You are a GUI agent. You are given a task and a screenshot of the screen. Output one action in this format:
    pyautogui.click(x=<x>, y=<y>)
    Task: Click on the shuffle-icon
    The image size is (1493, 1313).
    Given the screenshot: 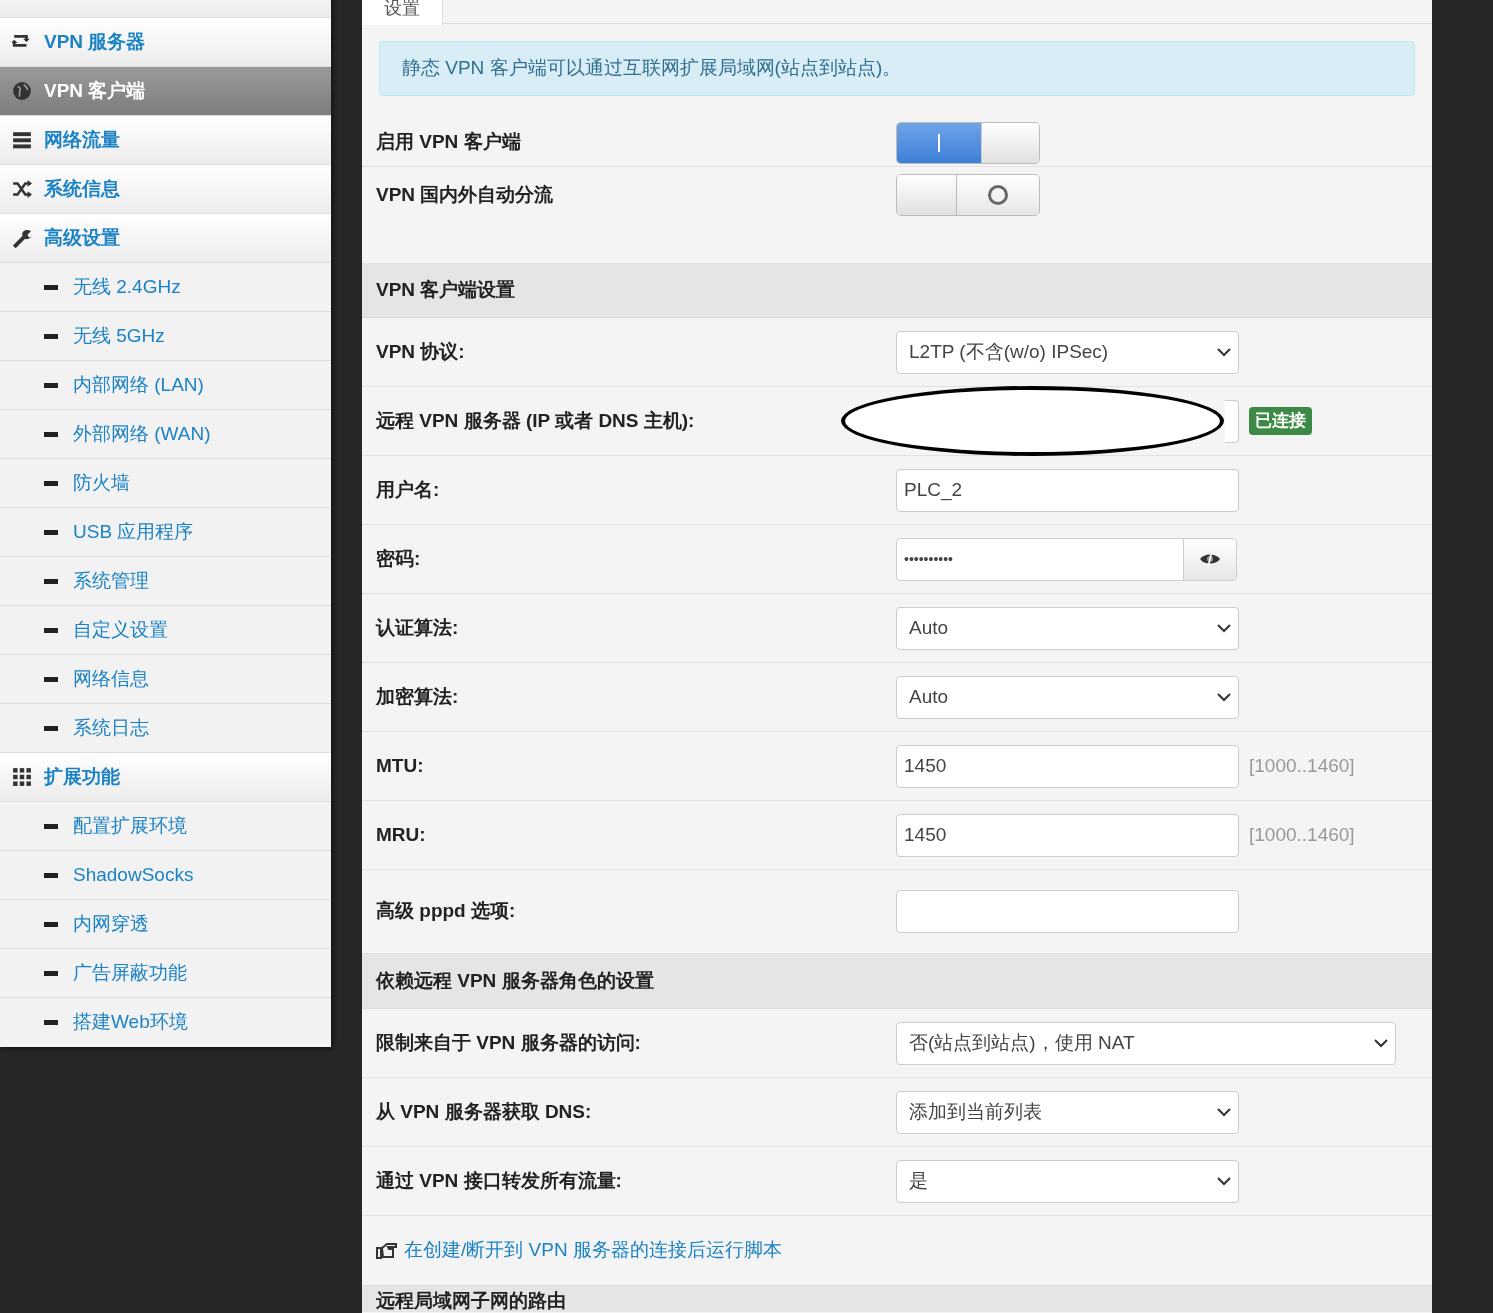 What is the action you would take?
    pyautogui.click(x=22, y=189)
    